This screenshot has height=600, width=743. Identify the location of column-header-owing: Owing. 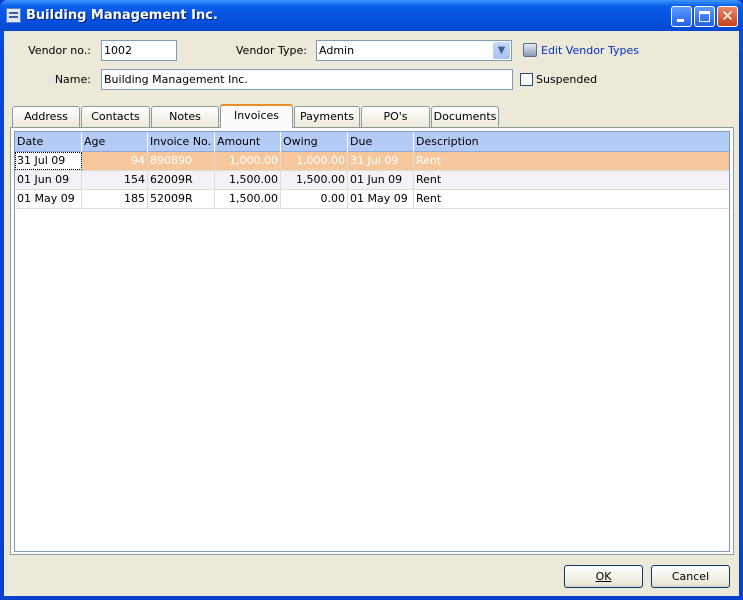
(314, 142).